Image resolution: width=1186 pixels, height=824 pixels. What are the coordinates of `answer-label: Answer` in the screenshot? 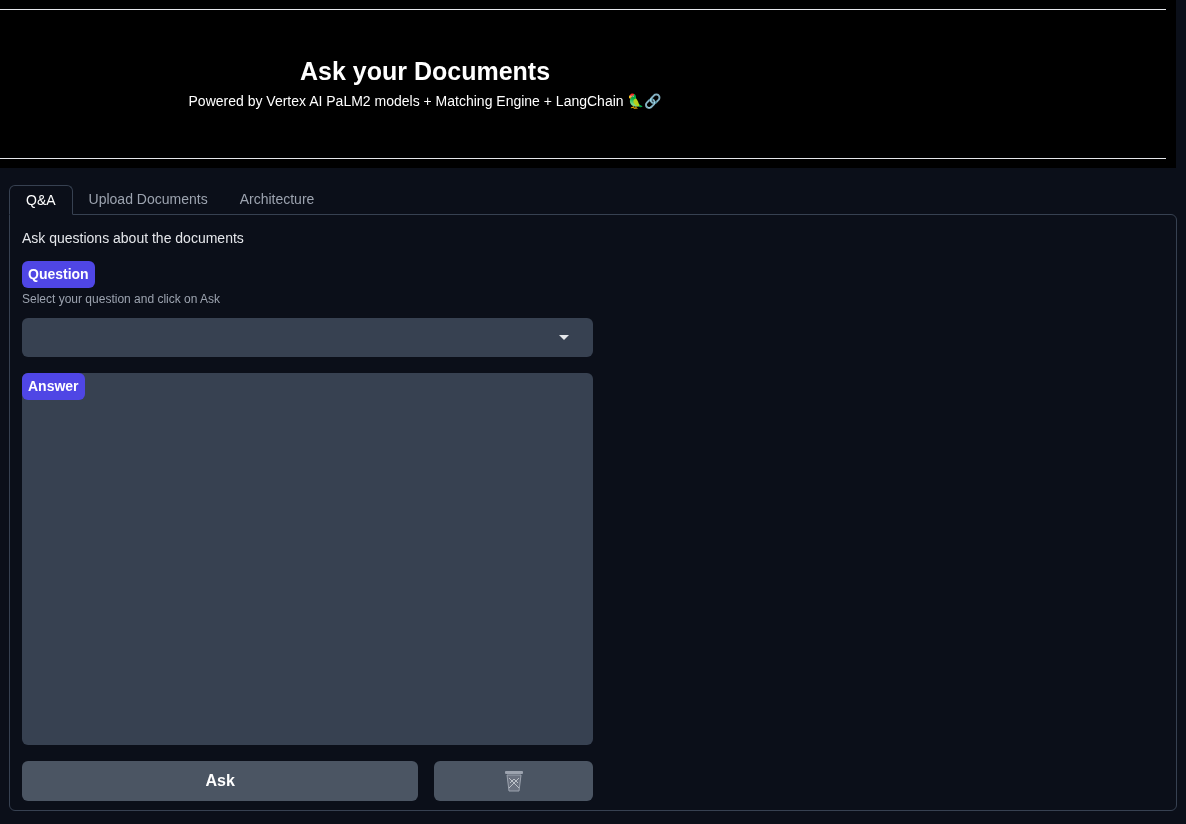 It's located at (53, 386).